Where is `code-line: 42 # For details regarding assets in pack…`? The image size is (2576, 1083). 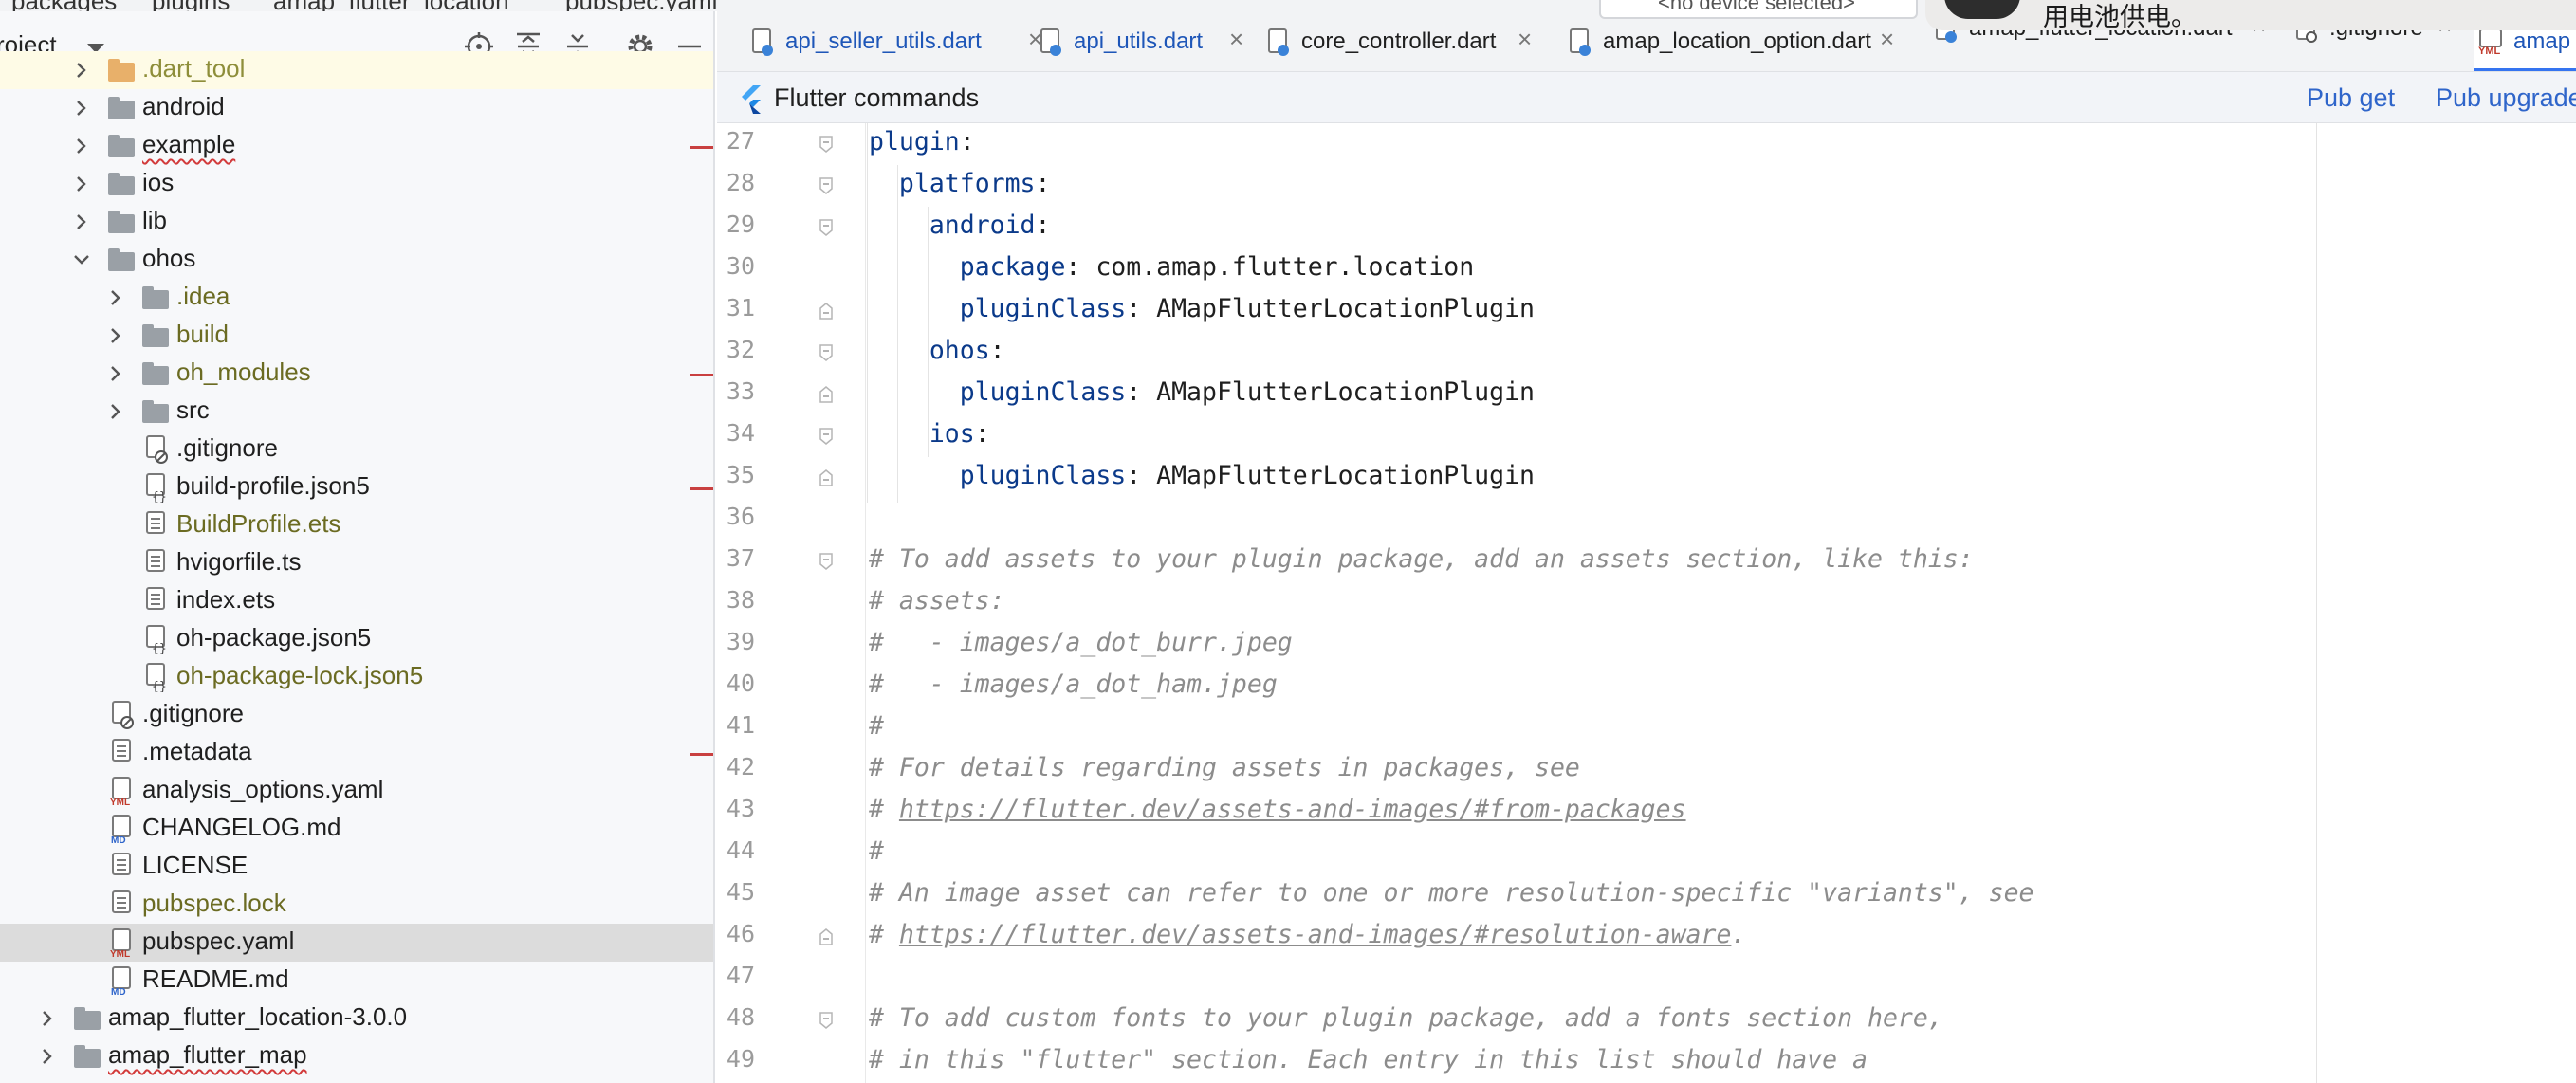 code-line: 42 # For details regarding assets in pack… is located at coordinates (1646, 770).